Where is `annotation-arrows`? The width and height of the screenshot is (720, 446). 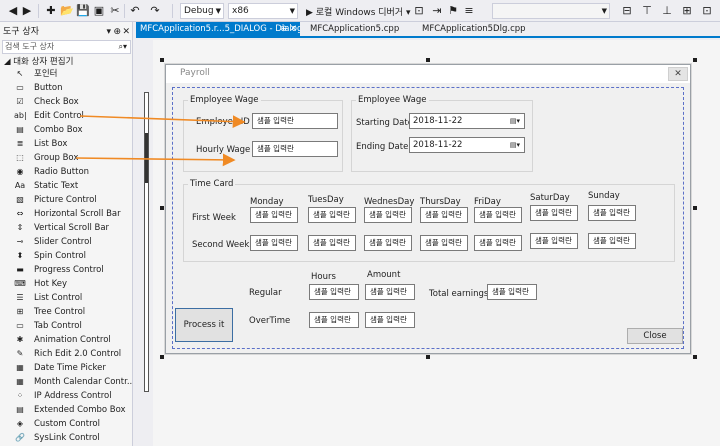
annotation-arrows is located at coordinates (160, 141).